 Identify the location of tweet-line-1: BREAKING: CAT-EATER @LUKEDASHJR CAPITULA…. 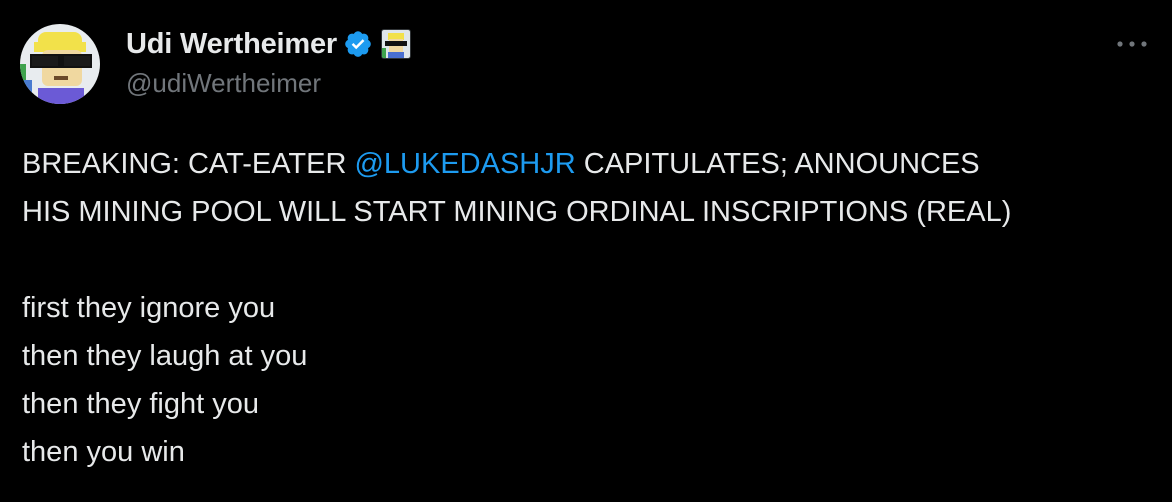
(587, 164).